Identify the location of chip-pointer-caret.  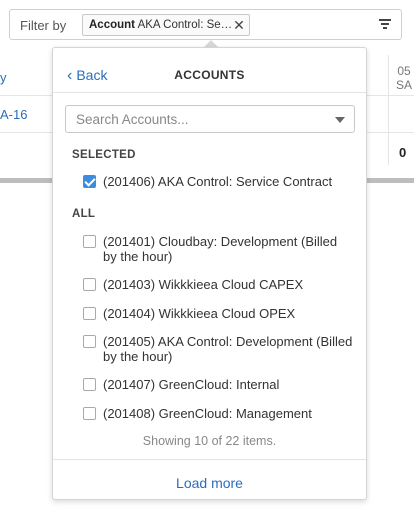
(211, 43).